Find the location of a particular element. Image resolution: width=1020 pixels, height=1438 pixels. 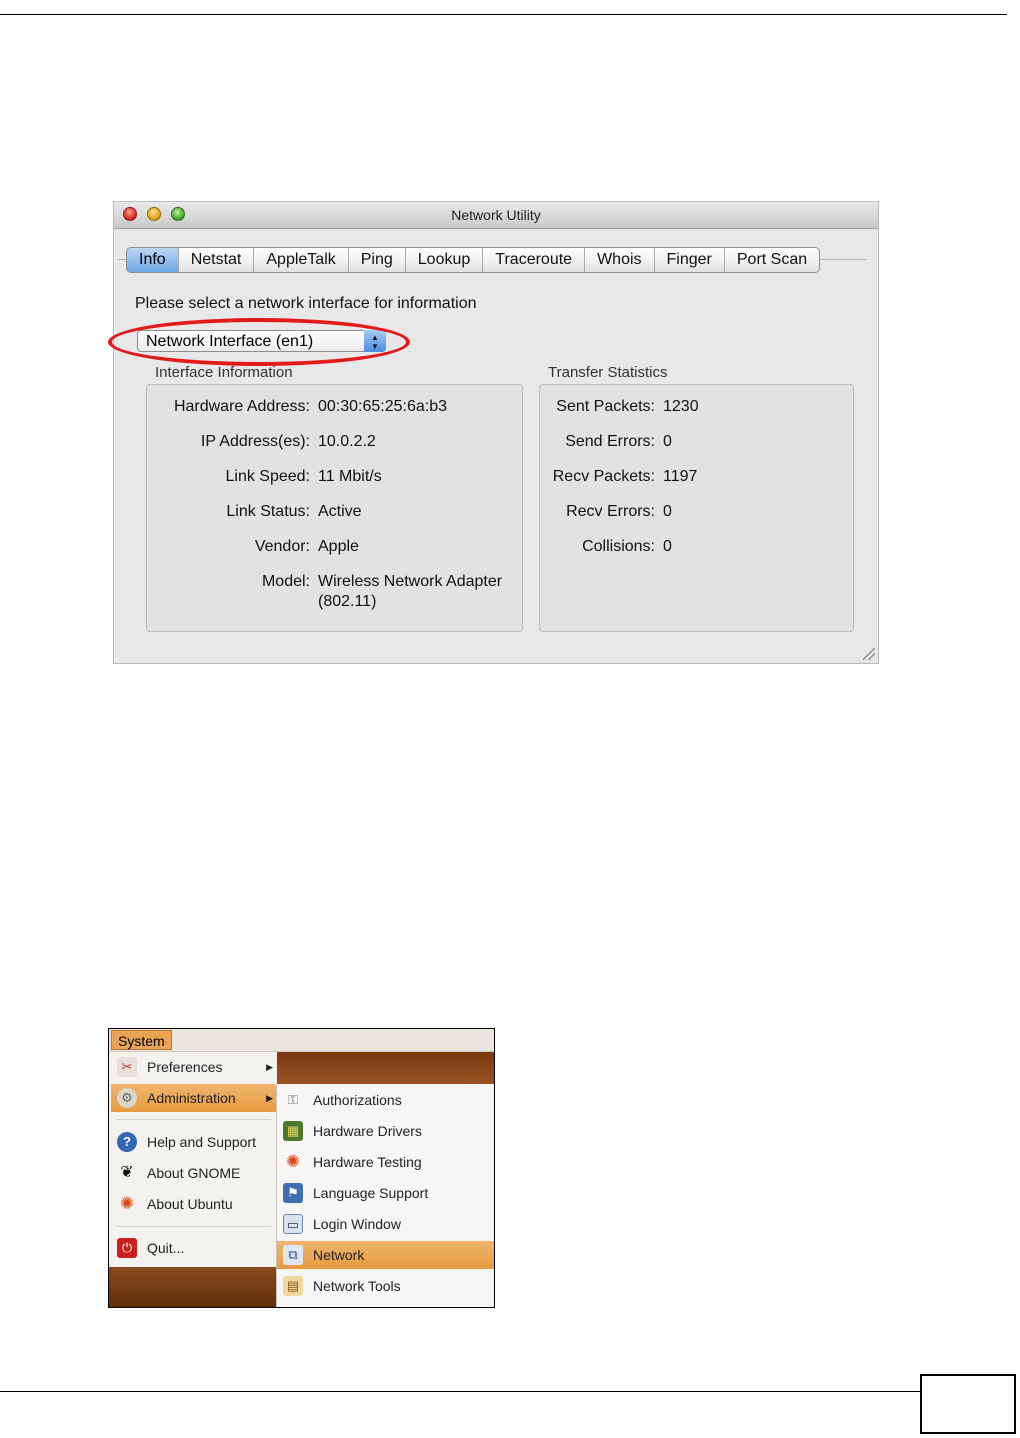

menu-item-label: Preferences is located at coordinates (185, 1067).